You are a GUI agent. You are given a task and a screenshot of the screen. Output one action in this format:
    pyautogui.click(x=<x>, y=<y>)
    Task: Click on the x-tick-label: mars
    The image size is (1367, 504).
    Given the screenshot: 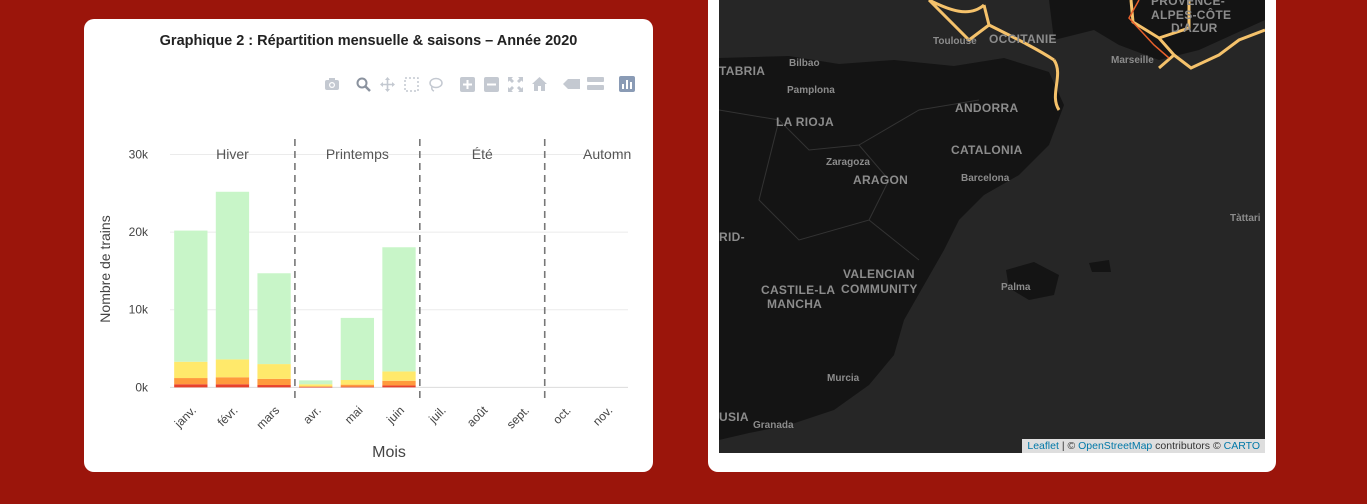 What is the action you would take?
    pyautogui.click(x=267, y=417)
    